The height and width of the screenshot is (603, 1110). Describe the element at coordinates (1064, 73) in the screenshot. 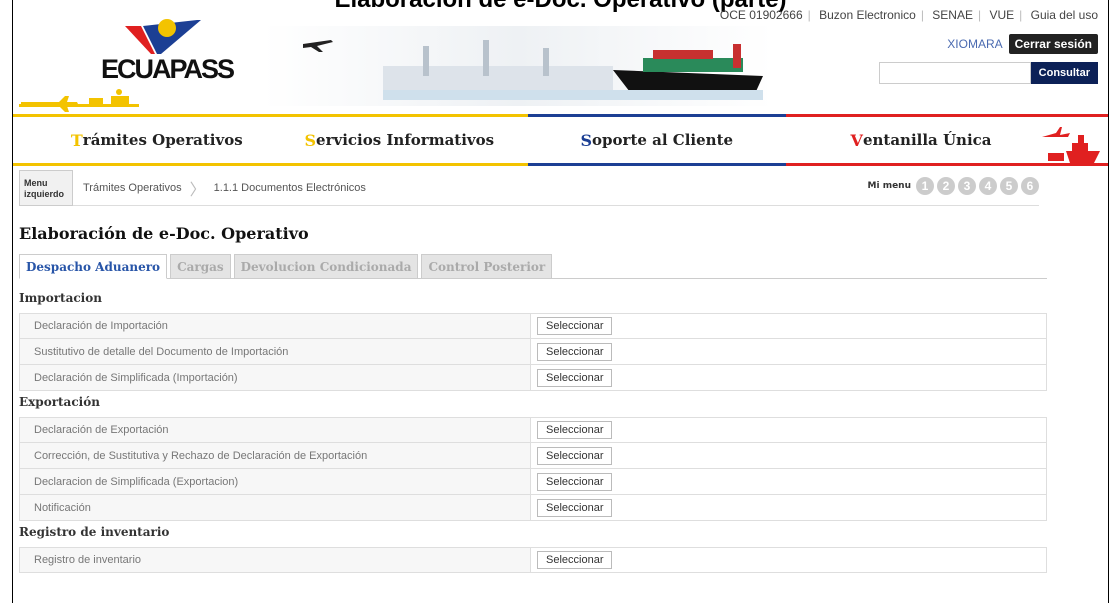

I see `consultar-button: Consultar` at that location.